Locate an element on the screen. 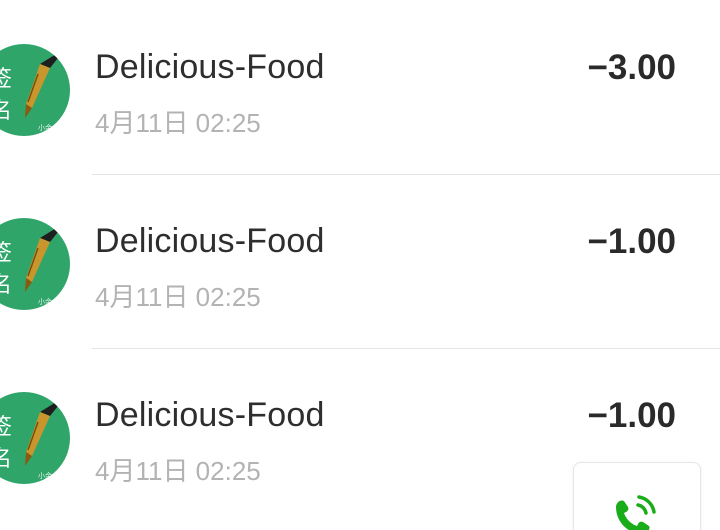  phone-call-icon is located at coordinates (635, 511).